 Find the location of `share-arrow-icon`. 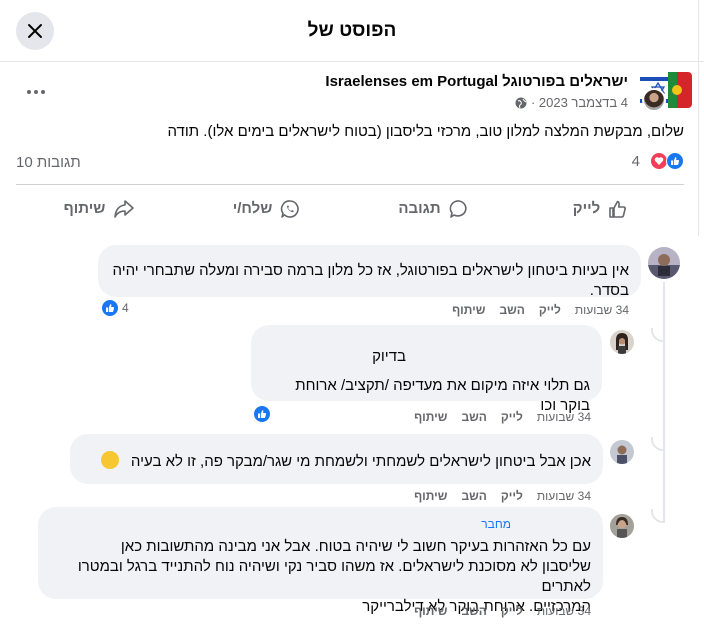

share-arrow-icon is located at coordinates (124, 208).